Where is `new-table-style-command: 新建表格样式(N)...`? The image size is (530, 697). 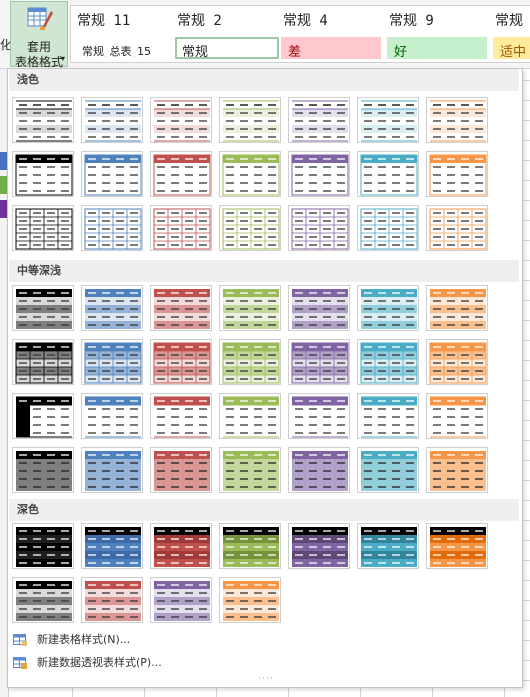
new-table-style-command: 新建表格样式(N)... is located at coordinates (71, 640).